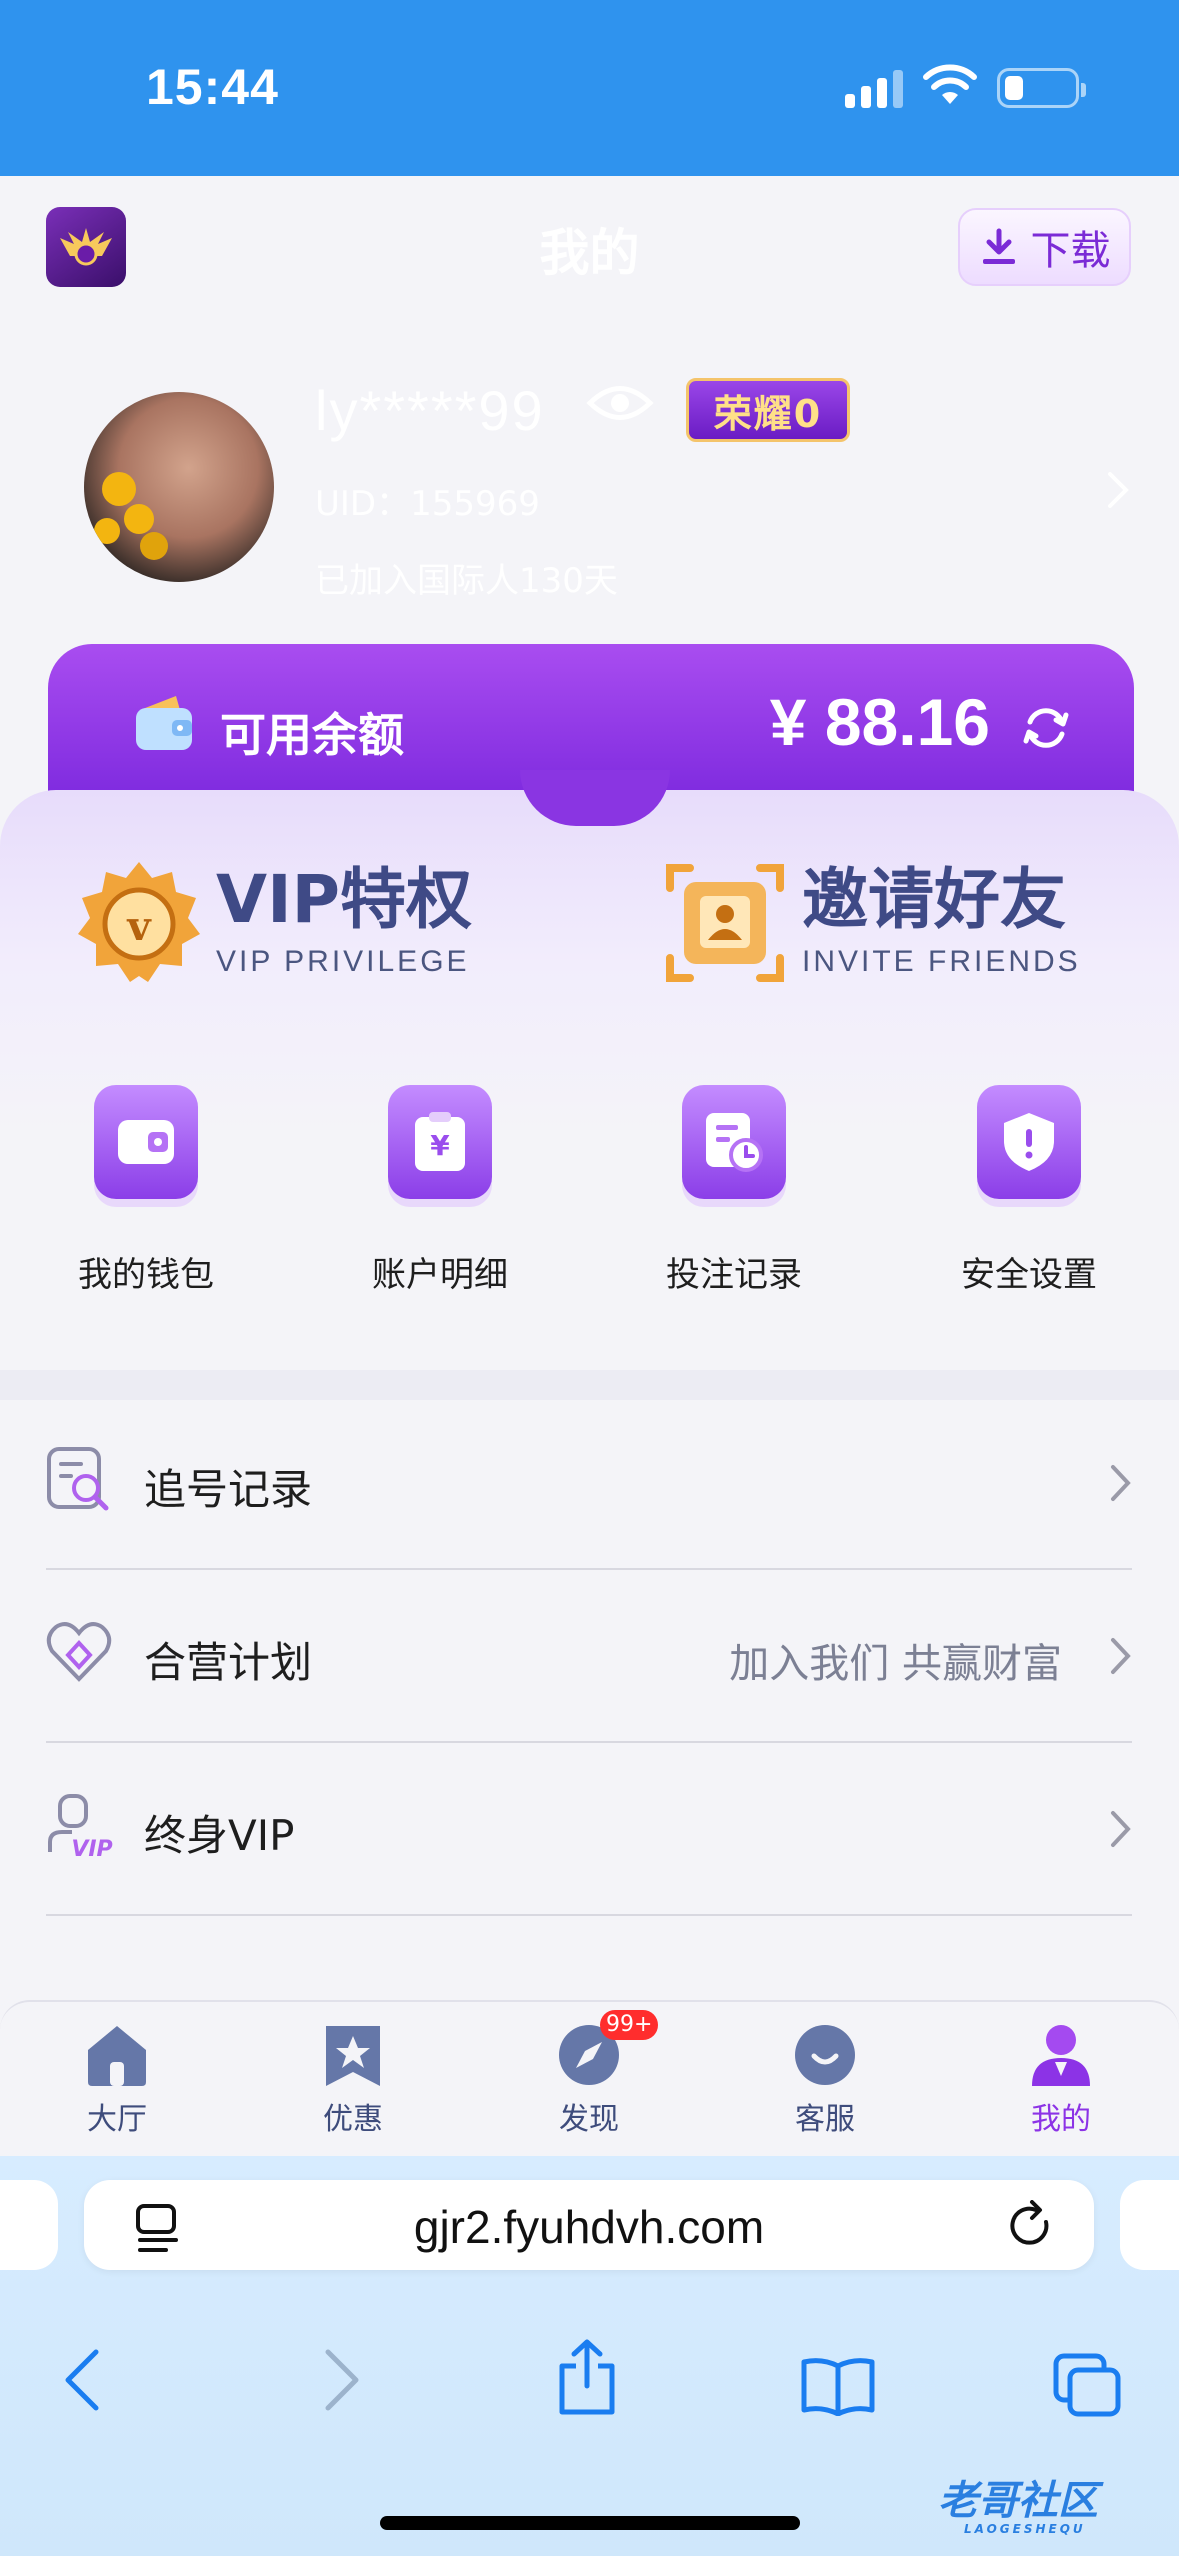 This screenshot has width=1179, height=2556. What do you see at coordinates (1087, 2385) in the screenshot?
I see `tabs-icon` at bounding box center [1087, 2385].